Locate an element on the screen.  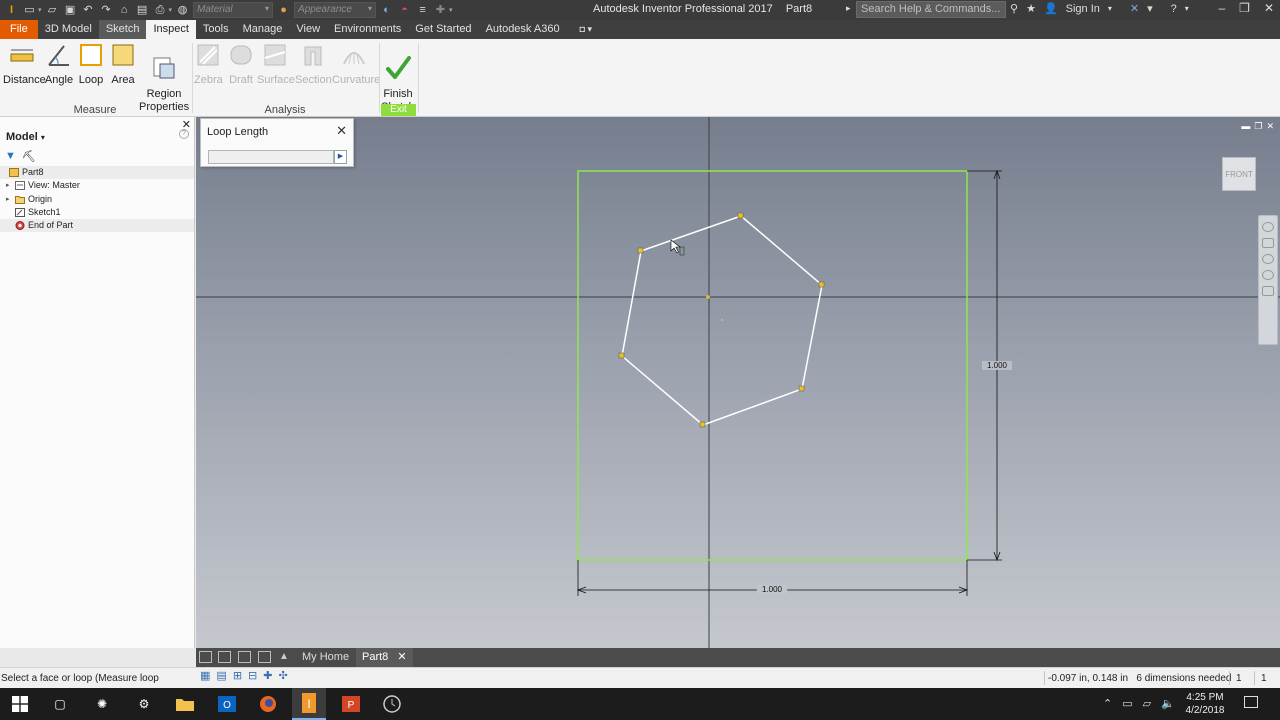
origin-point is located at coordinates (708, 297).